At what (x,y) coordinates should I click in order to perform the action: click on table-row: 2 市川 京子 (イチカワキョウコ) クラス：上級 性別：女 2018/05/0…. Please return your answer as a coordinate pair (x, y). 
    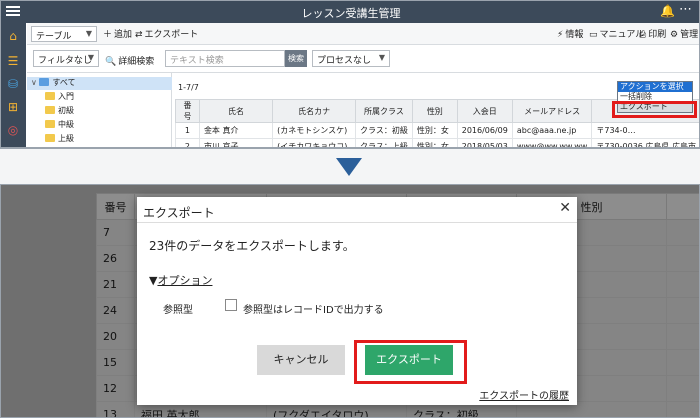
    Looking at the image, I should click on (437, 142).